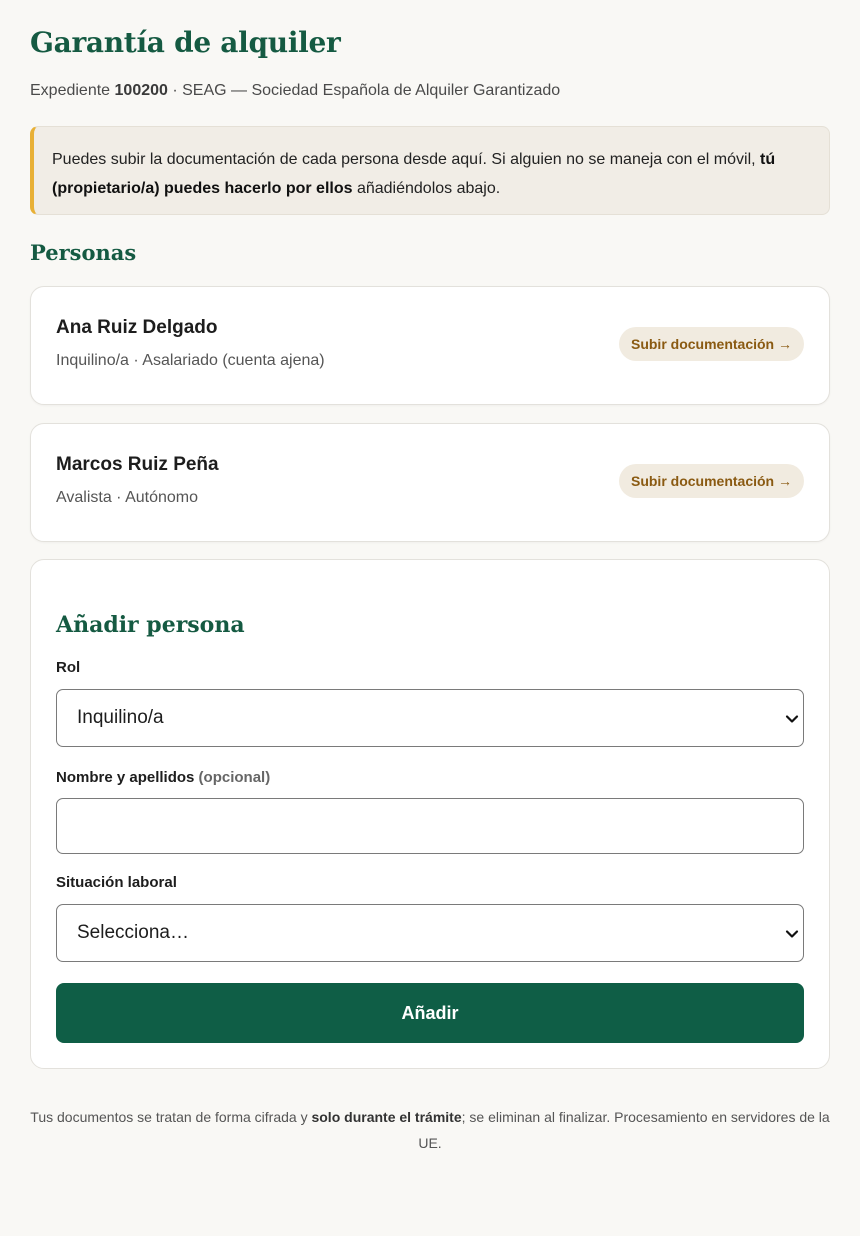  Describe the element at coordinates (141, 90) in the screenshot. I see `expediente-number: 100200` at that location.